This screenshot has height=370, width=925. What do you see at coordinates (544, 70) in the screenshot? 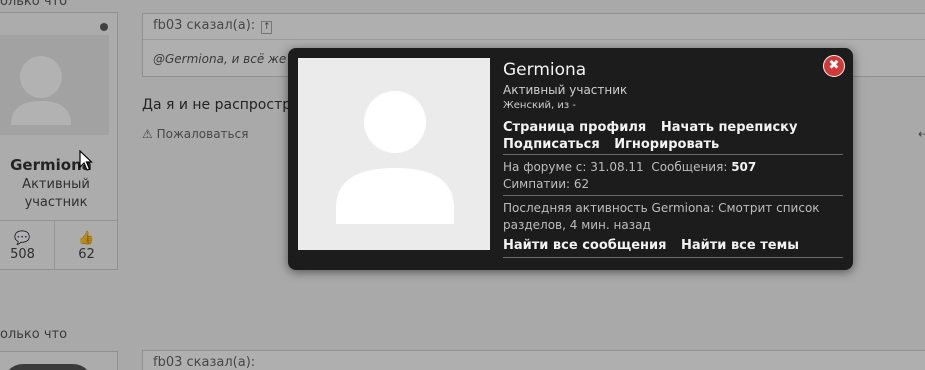
I see `member-name: Germiona` at bounding box center [544, 70].